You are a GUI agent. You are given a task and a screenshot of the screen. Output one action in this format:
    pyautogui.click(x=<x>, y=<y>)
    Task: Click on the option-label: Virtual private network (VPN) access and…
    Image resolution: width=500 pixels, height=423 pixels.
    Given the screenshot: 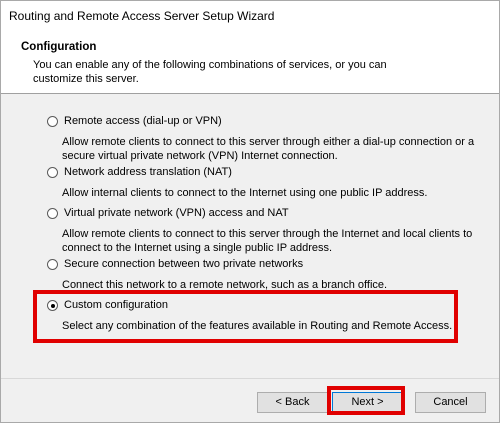 What is the action you would take?
    pyautogui.click(x=176, y=213)
    